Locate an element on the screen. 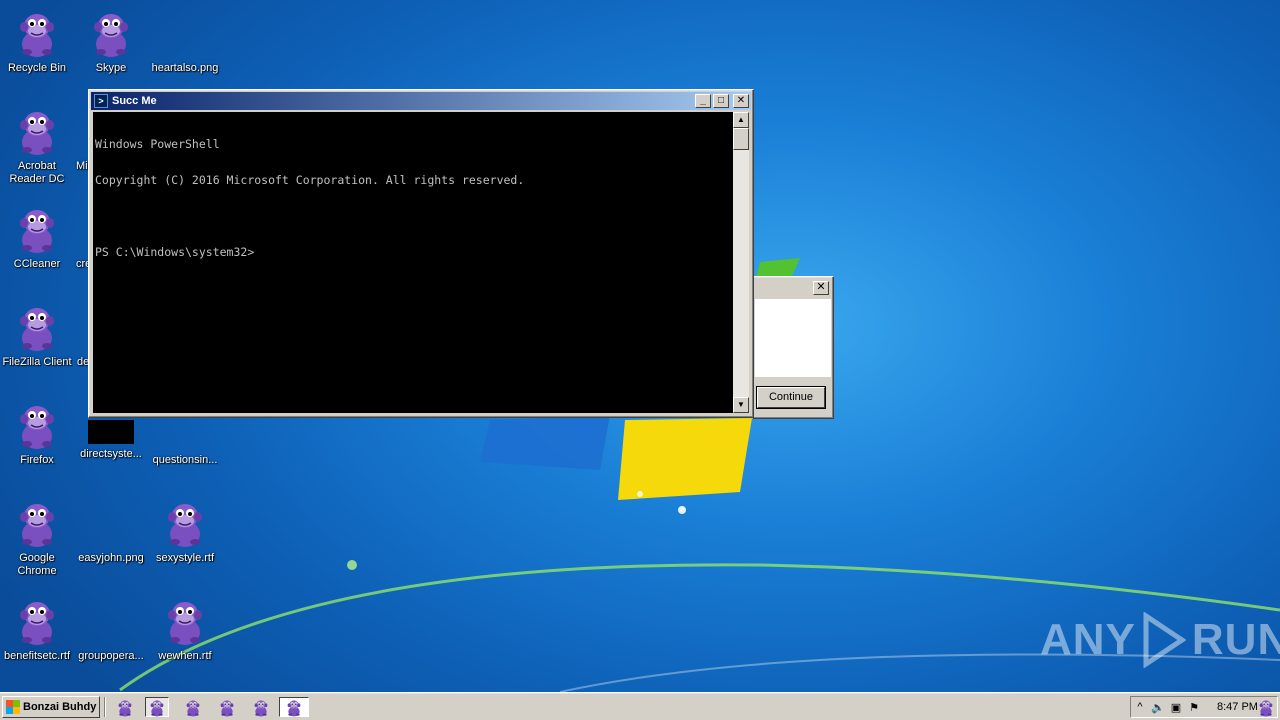  desktop-icon-label: Google Chrome is located at coordinates (37, 564).